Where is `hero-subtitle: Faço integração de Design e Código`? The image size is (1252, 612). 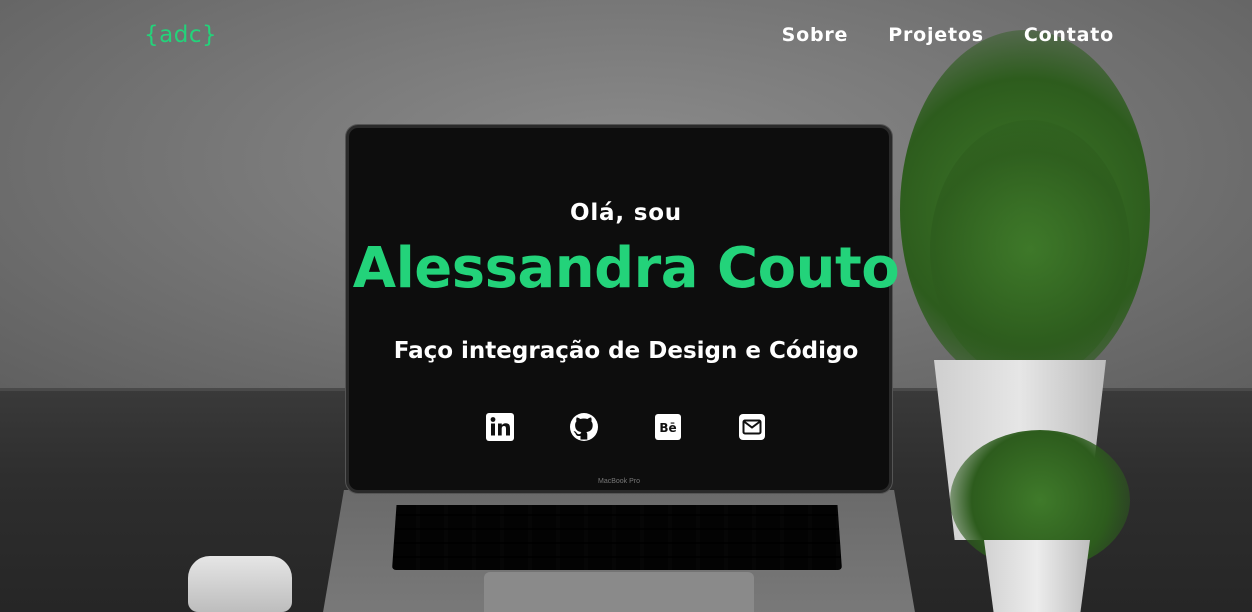
hero-subtitle: Faço integração de Design e Código is located at coordinates (626, 351).